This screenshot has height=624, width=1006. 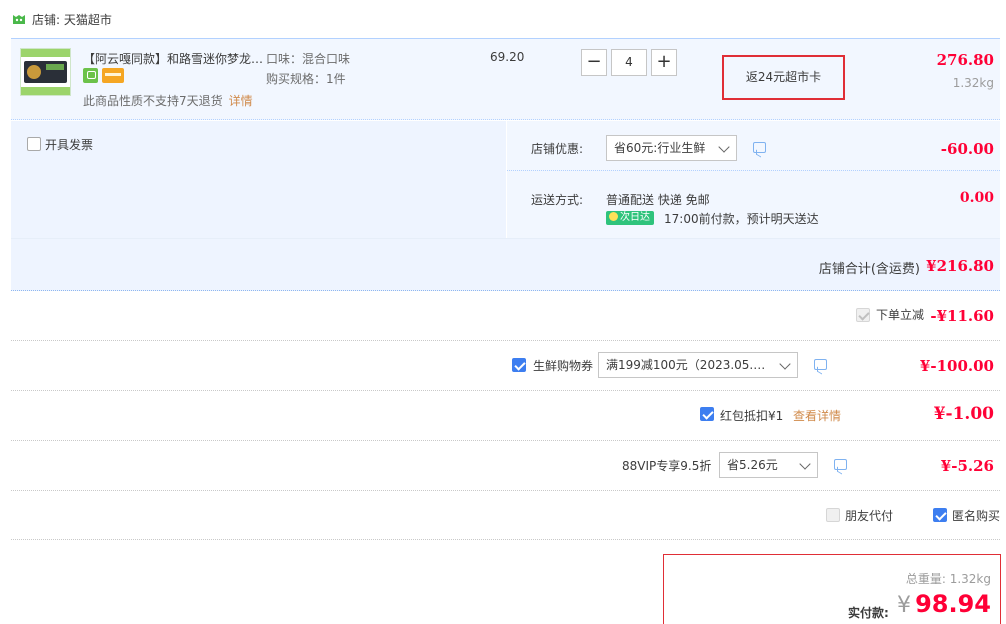 I want to click on no-return-text: 此商品性质不支持7天退货, so click(x=153, y=101).